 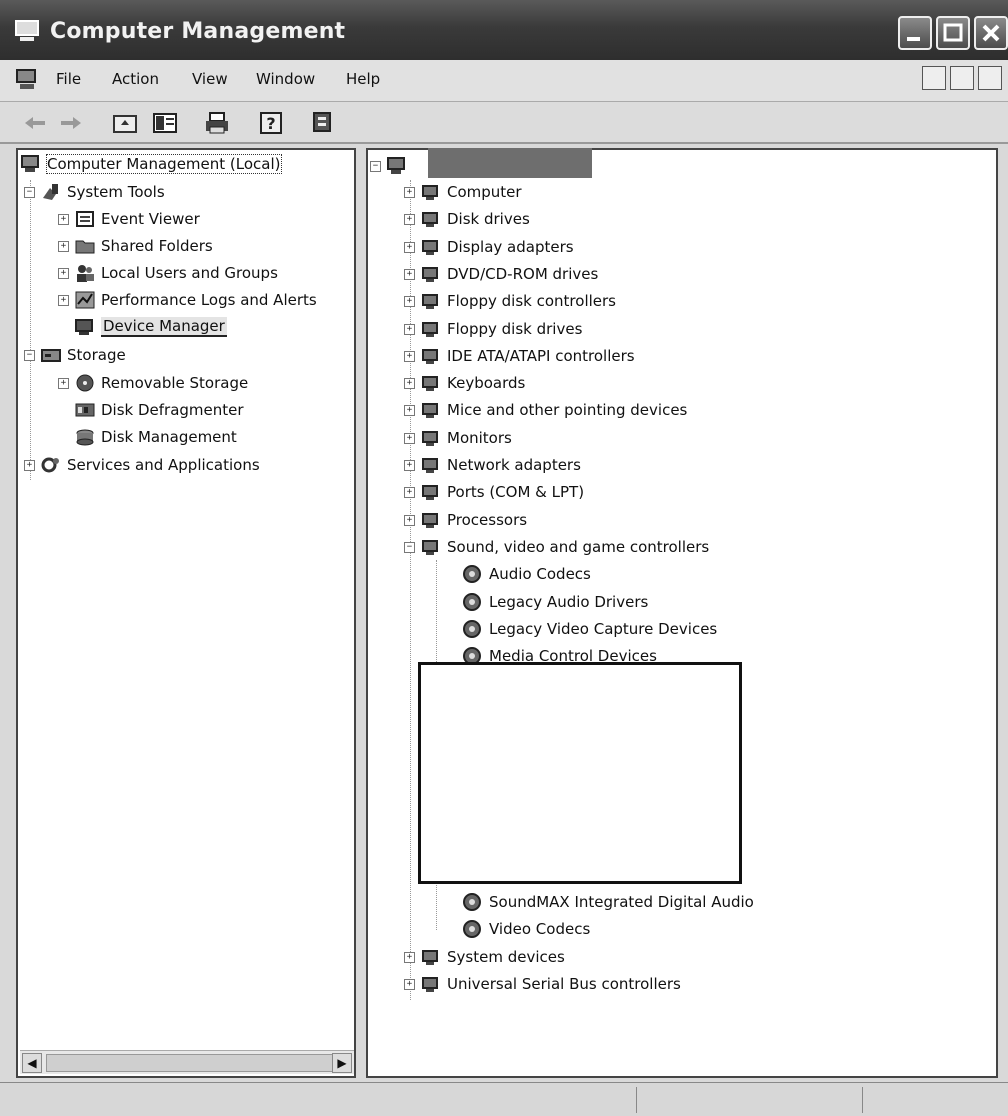 What do you see at coordinates (285, 79) in the screenshot?
I see `menu-window: Window` at bounding box center [285, 79].